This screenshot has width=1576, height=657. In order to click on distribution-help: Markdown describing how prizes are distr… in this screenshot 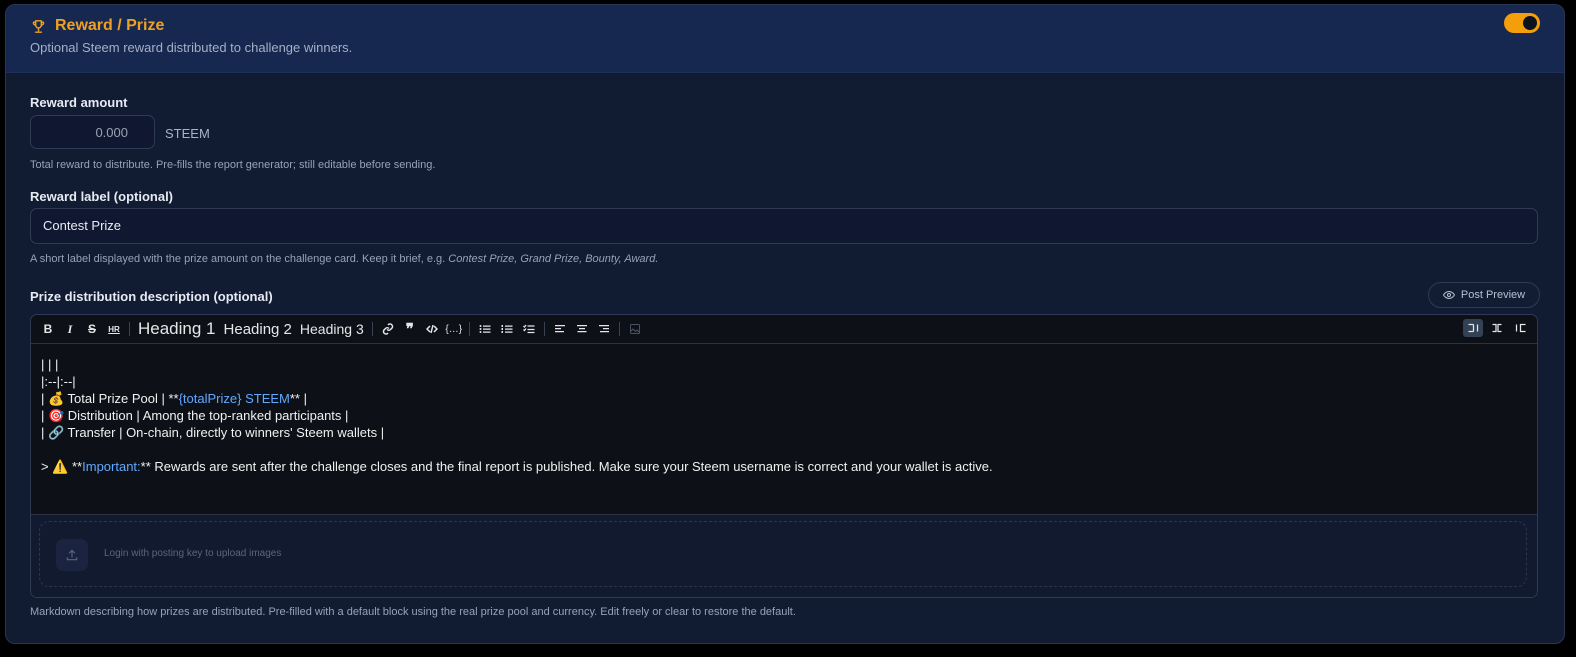, I will do `click(413, 612)`.